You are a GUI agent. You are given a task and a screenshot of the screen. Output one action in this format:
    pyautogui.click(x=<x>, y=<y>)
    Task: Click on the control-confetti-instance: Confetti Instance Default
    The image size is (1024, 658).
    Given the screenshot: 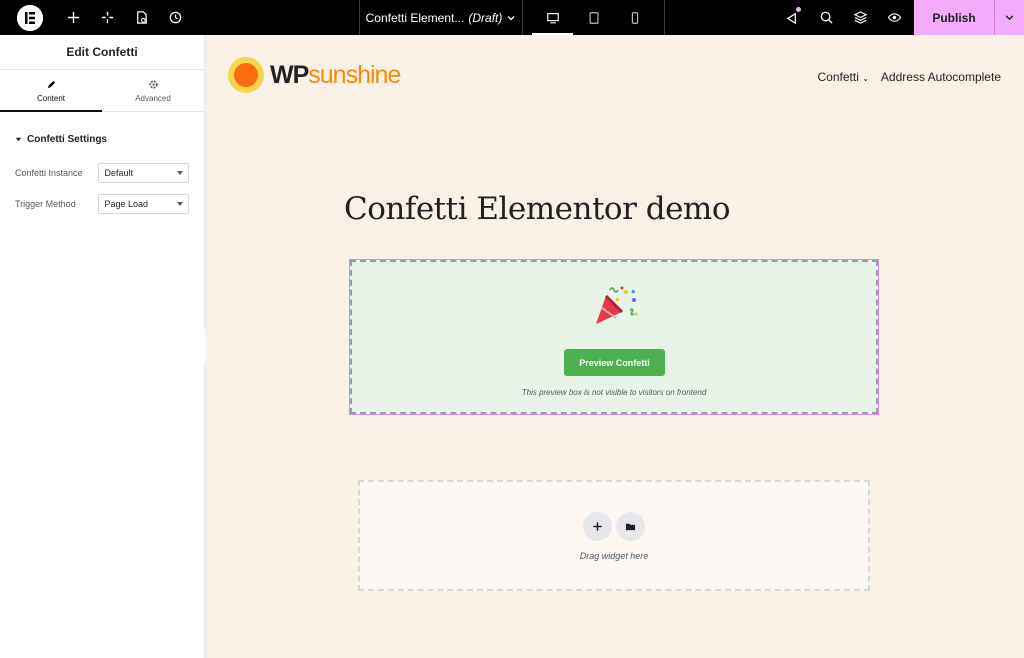 What is the action you would take?
    pyautogui.click(x=102, y=173)
    